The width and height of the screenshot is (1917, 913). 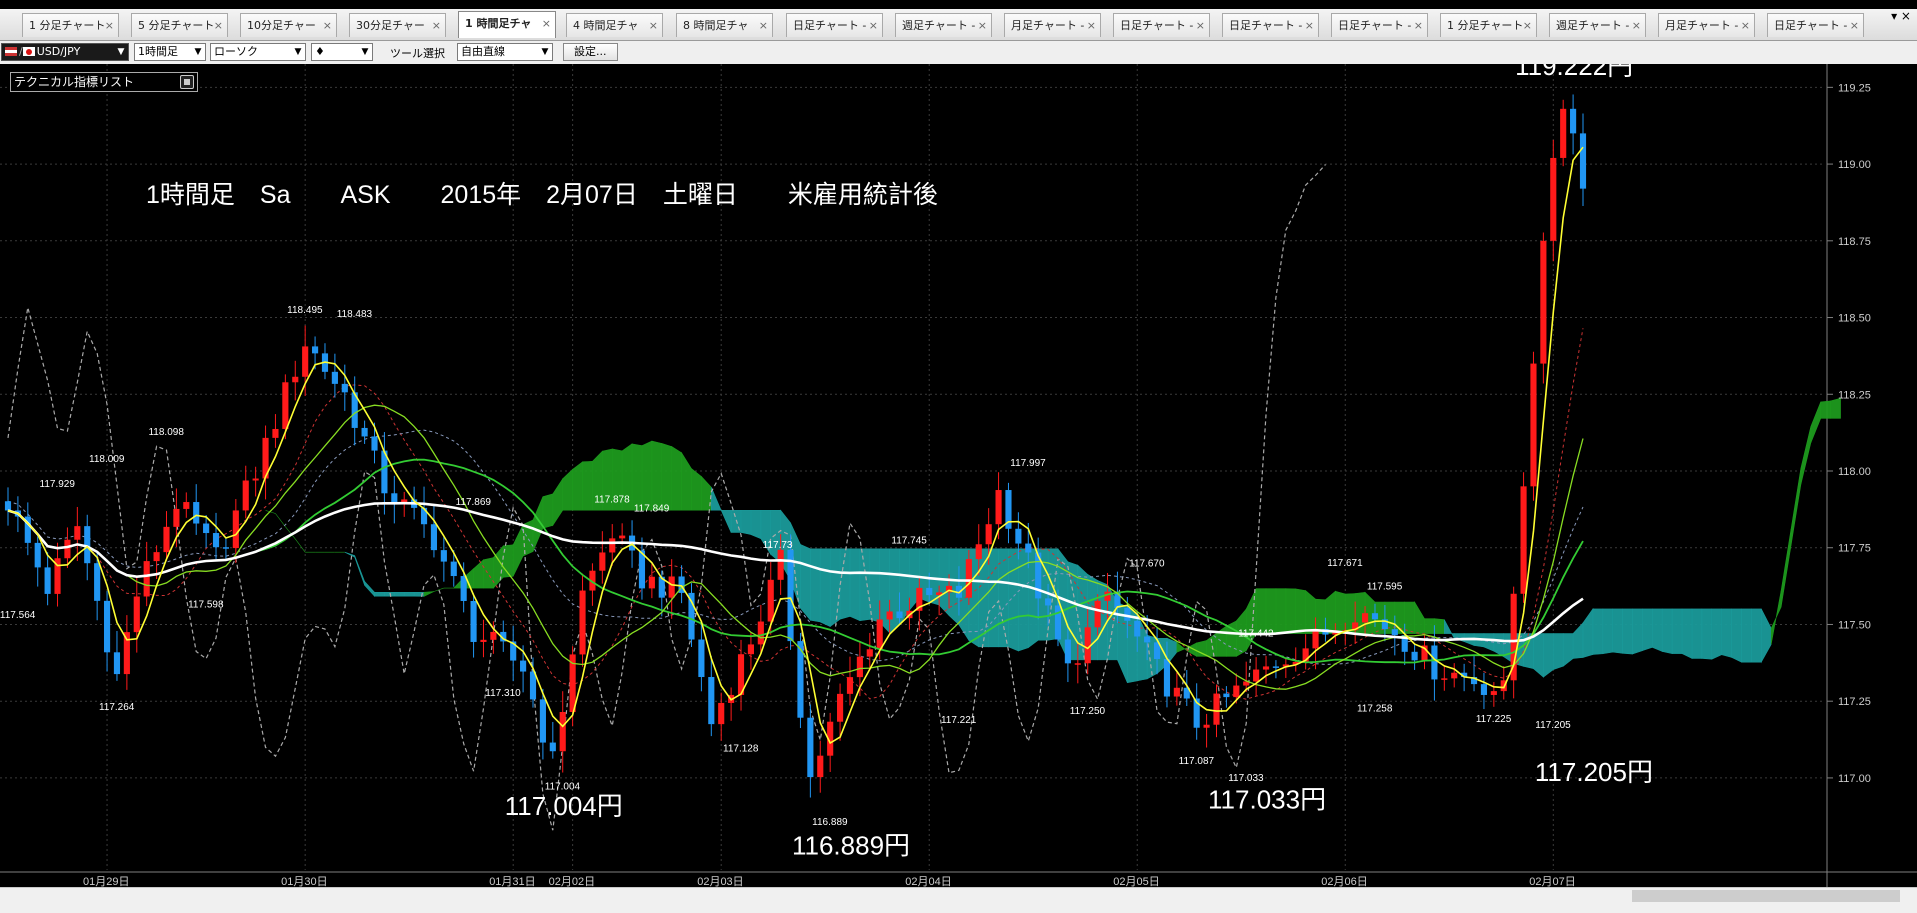 What do you see at coordinates (834, 25) in the screenshot?
I see `tab-8: 日足チャート - ×` at bounding box center [834, 25].